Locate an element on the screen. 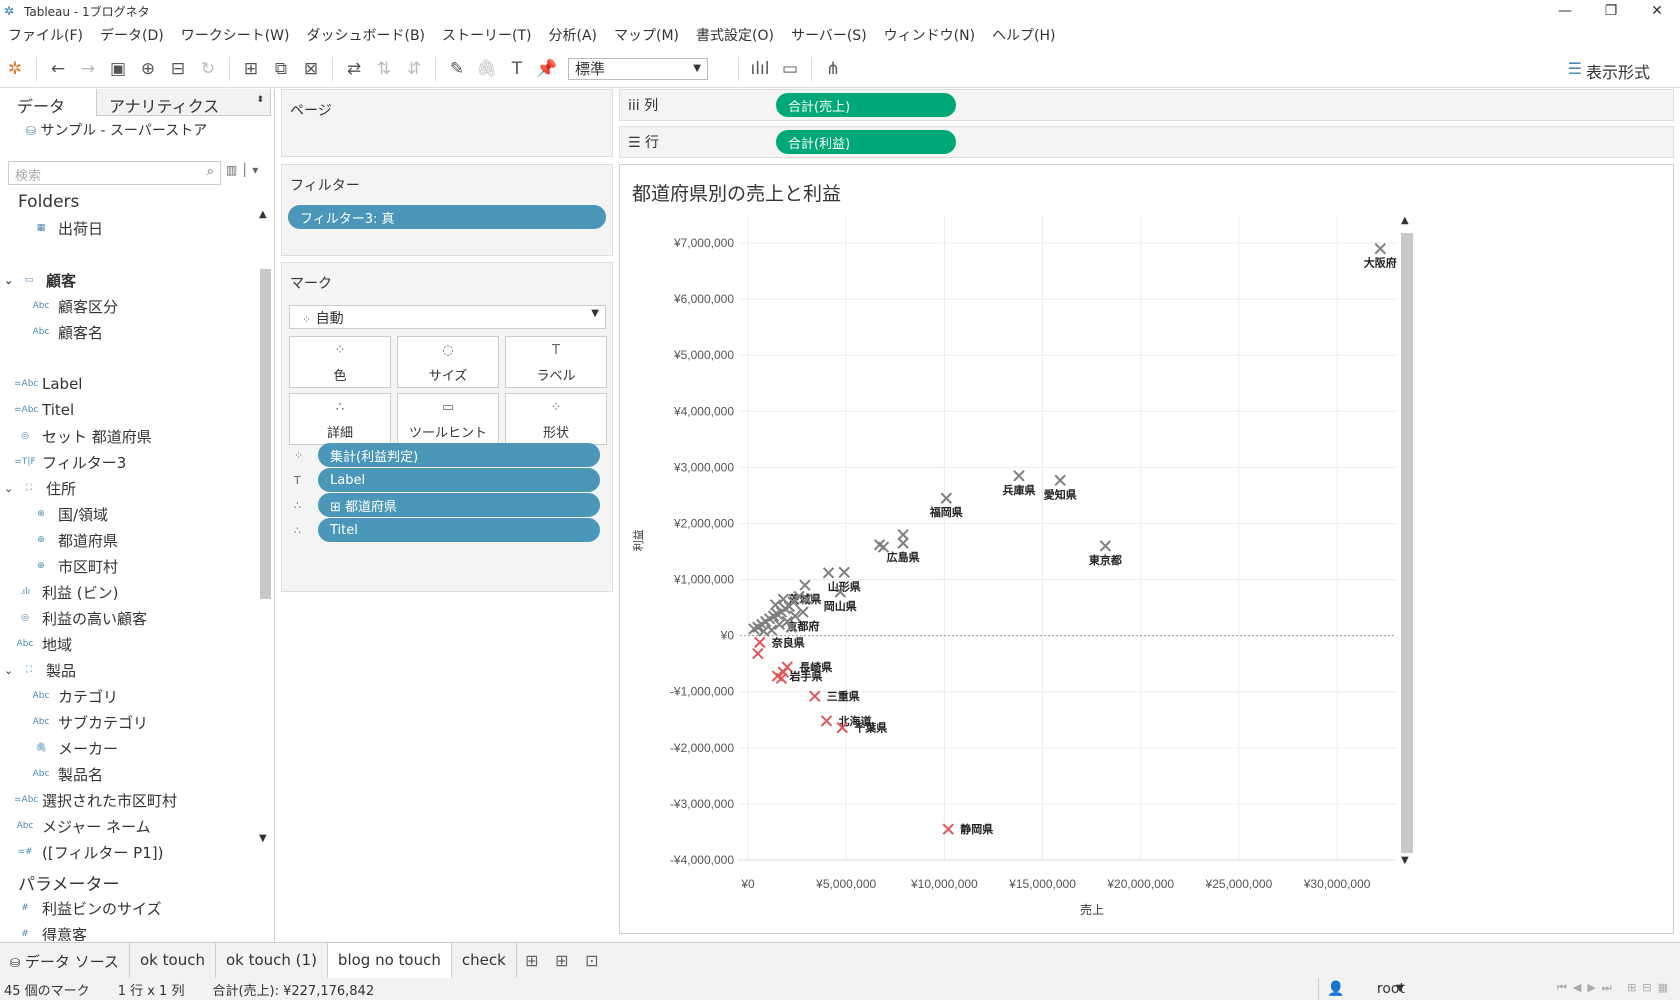  sheet-nav-icons: ⏮◀▶⏭ ⊞⊟▦ is located at coordinates (1615, 988).